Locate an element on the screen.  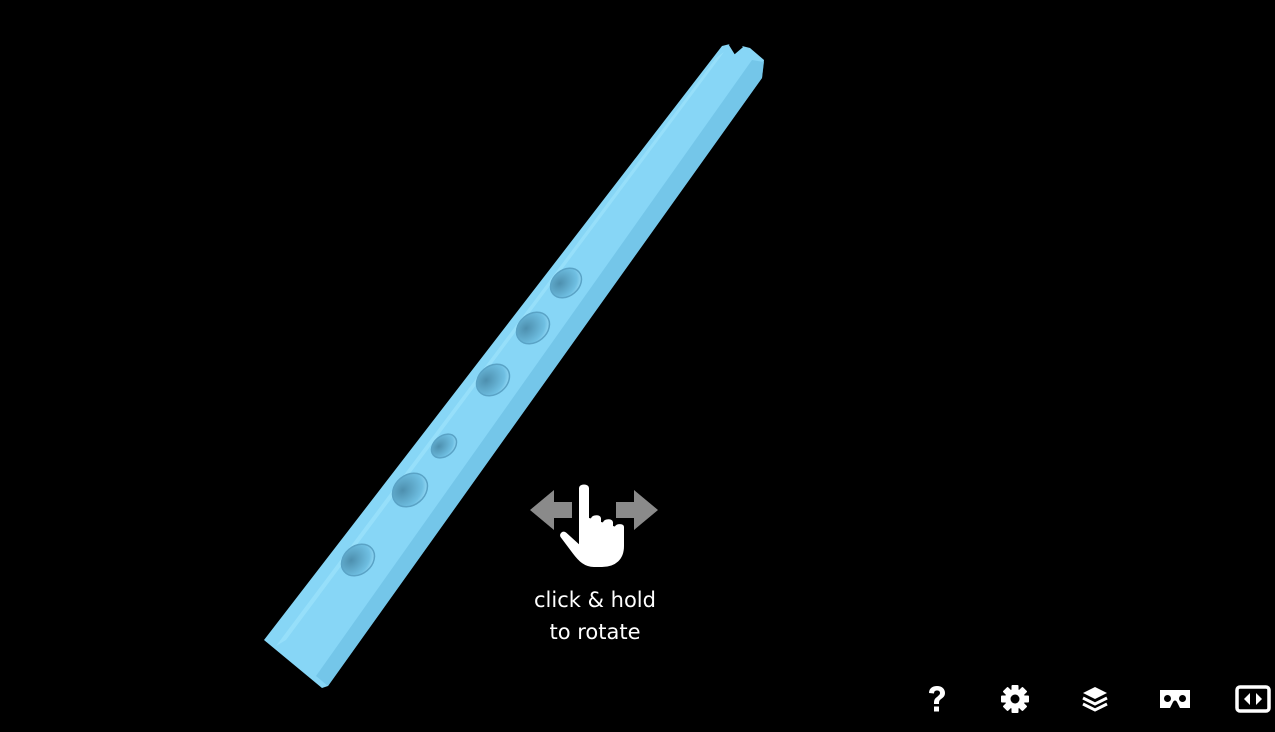
layers-icon is located at coordinates (1095, 699).